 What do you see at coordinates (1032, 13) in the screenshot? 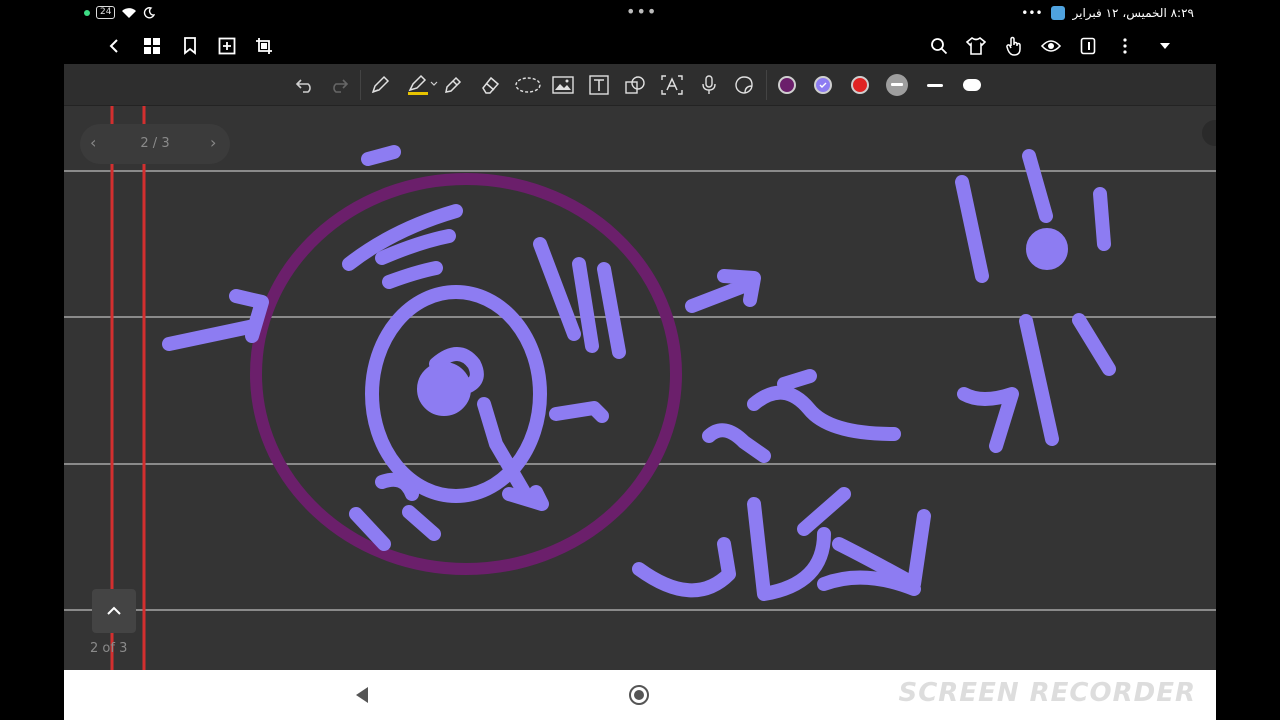
I see `status-overflow: •••` at bounding box center [1032, 13].